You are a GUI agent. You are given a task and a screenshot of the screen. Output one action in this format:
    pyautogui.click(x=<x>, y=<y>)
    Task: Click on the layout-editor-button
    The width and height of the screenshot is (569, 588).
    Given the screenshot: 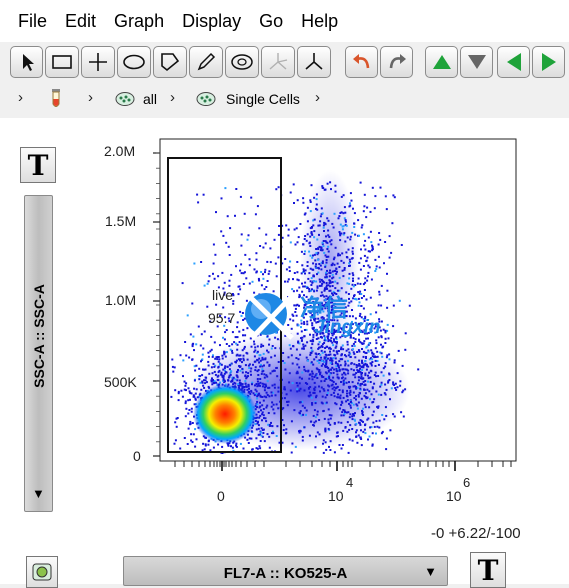 What is the action you would take?
    pyautogui.click(x=42, y=572)
    